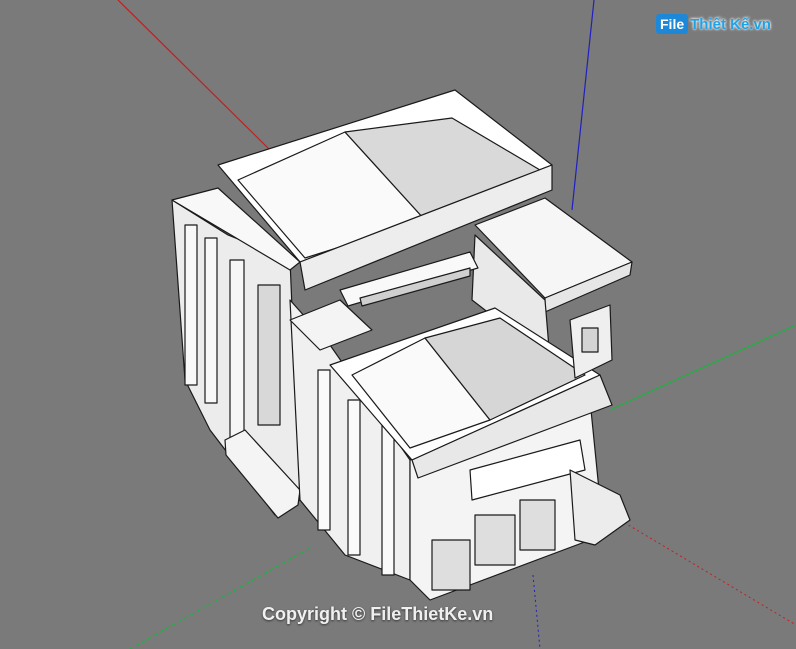 This screenshot has height=649, width=796. I want to click on right-window, so click(590, 340).